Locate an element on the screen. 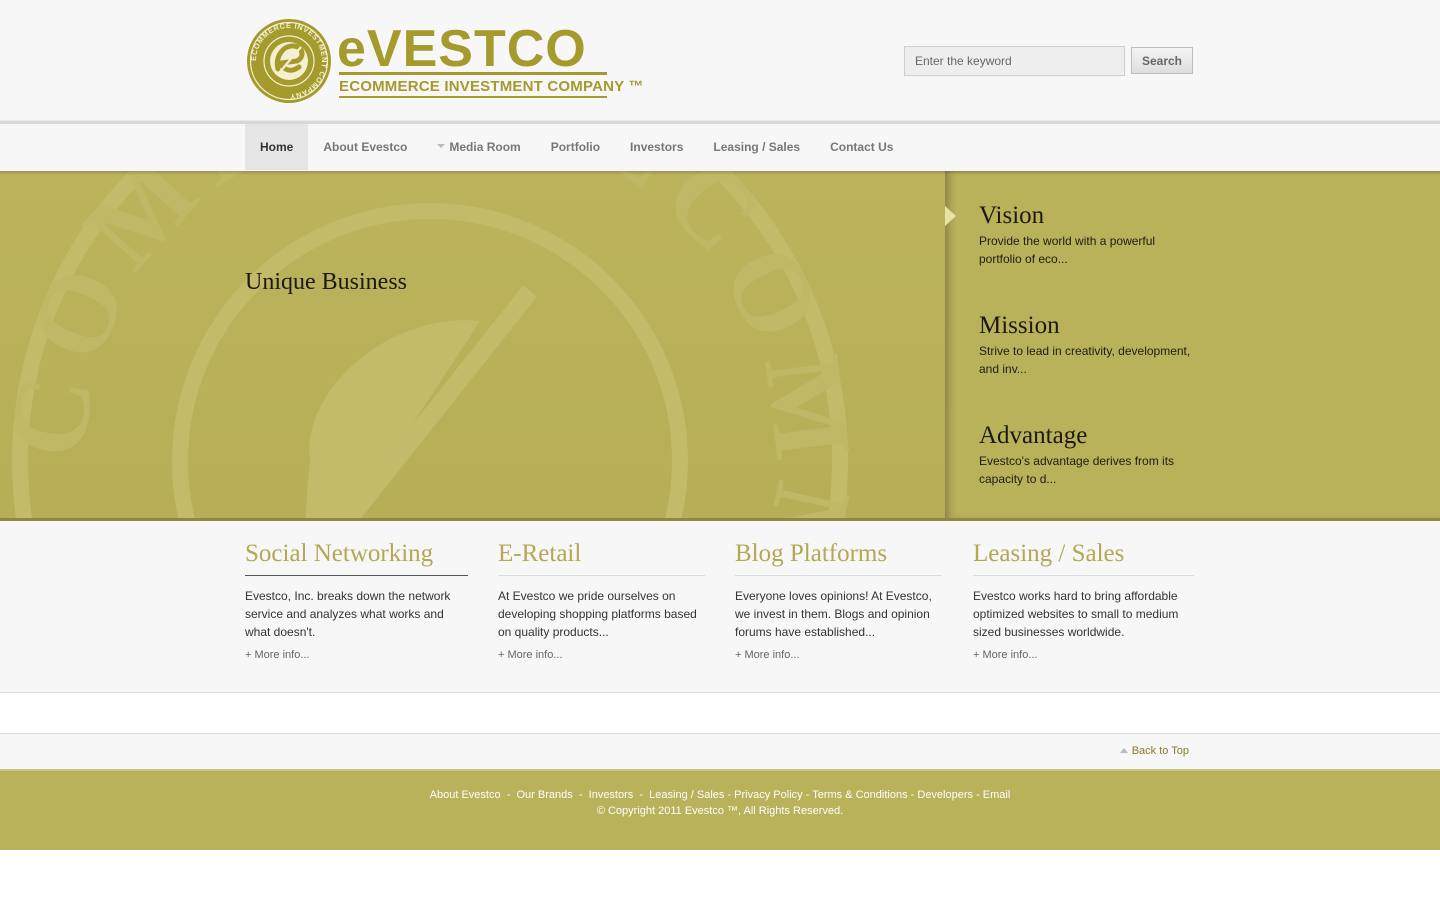  logo-rule-bottom is located at coordinates (473, 97).